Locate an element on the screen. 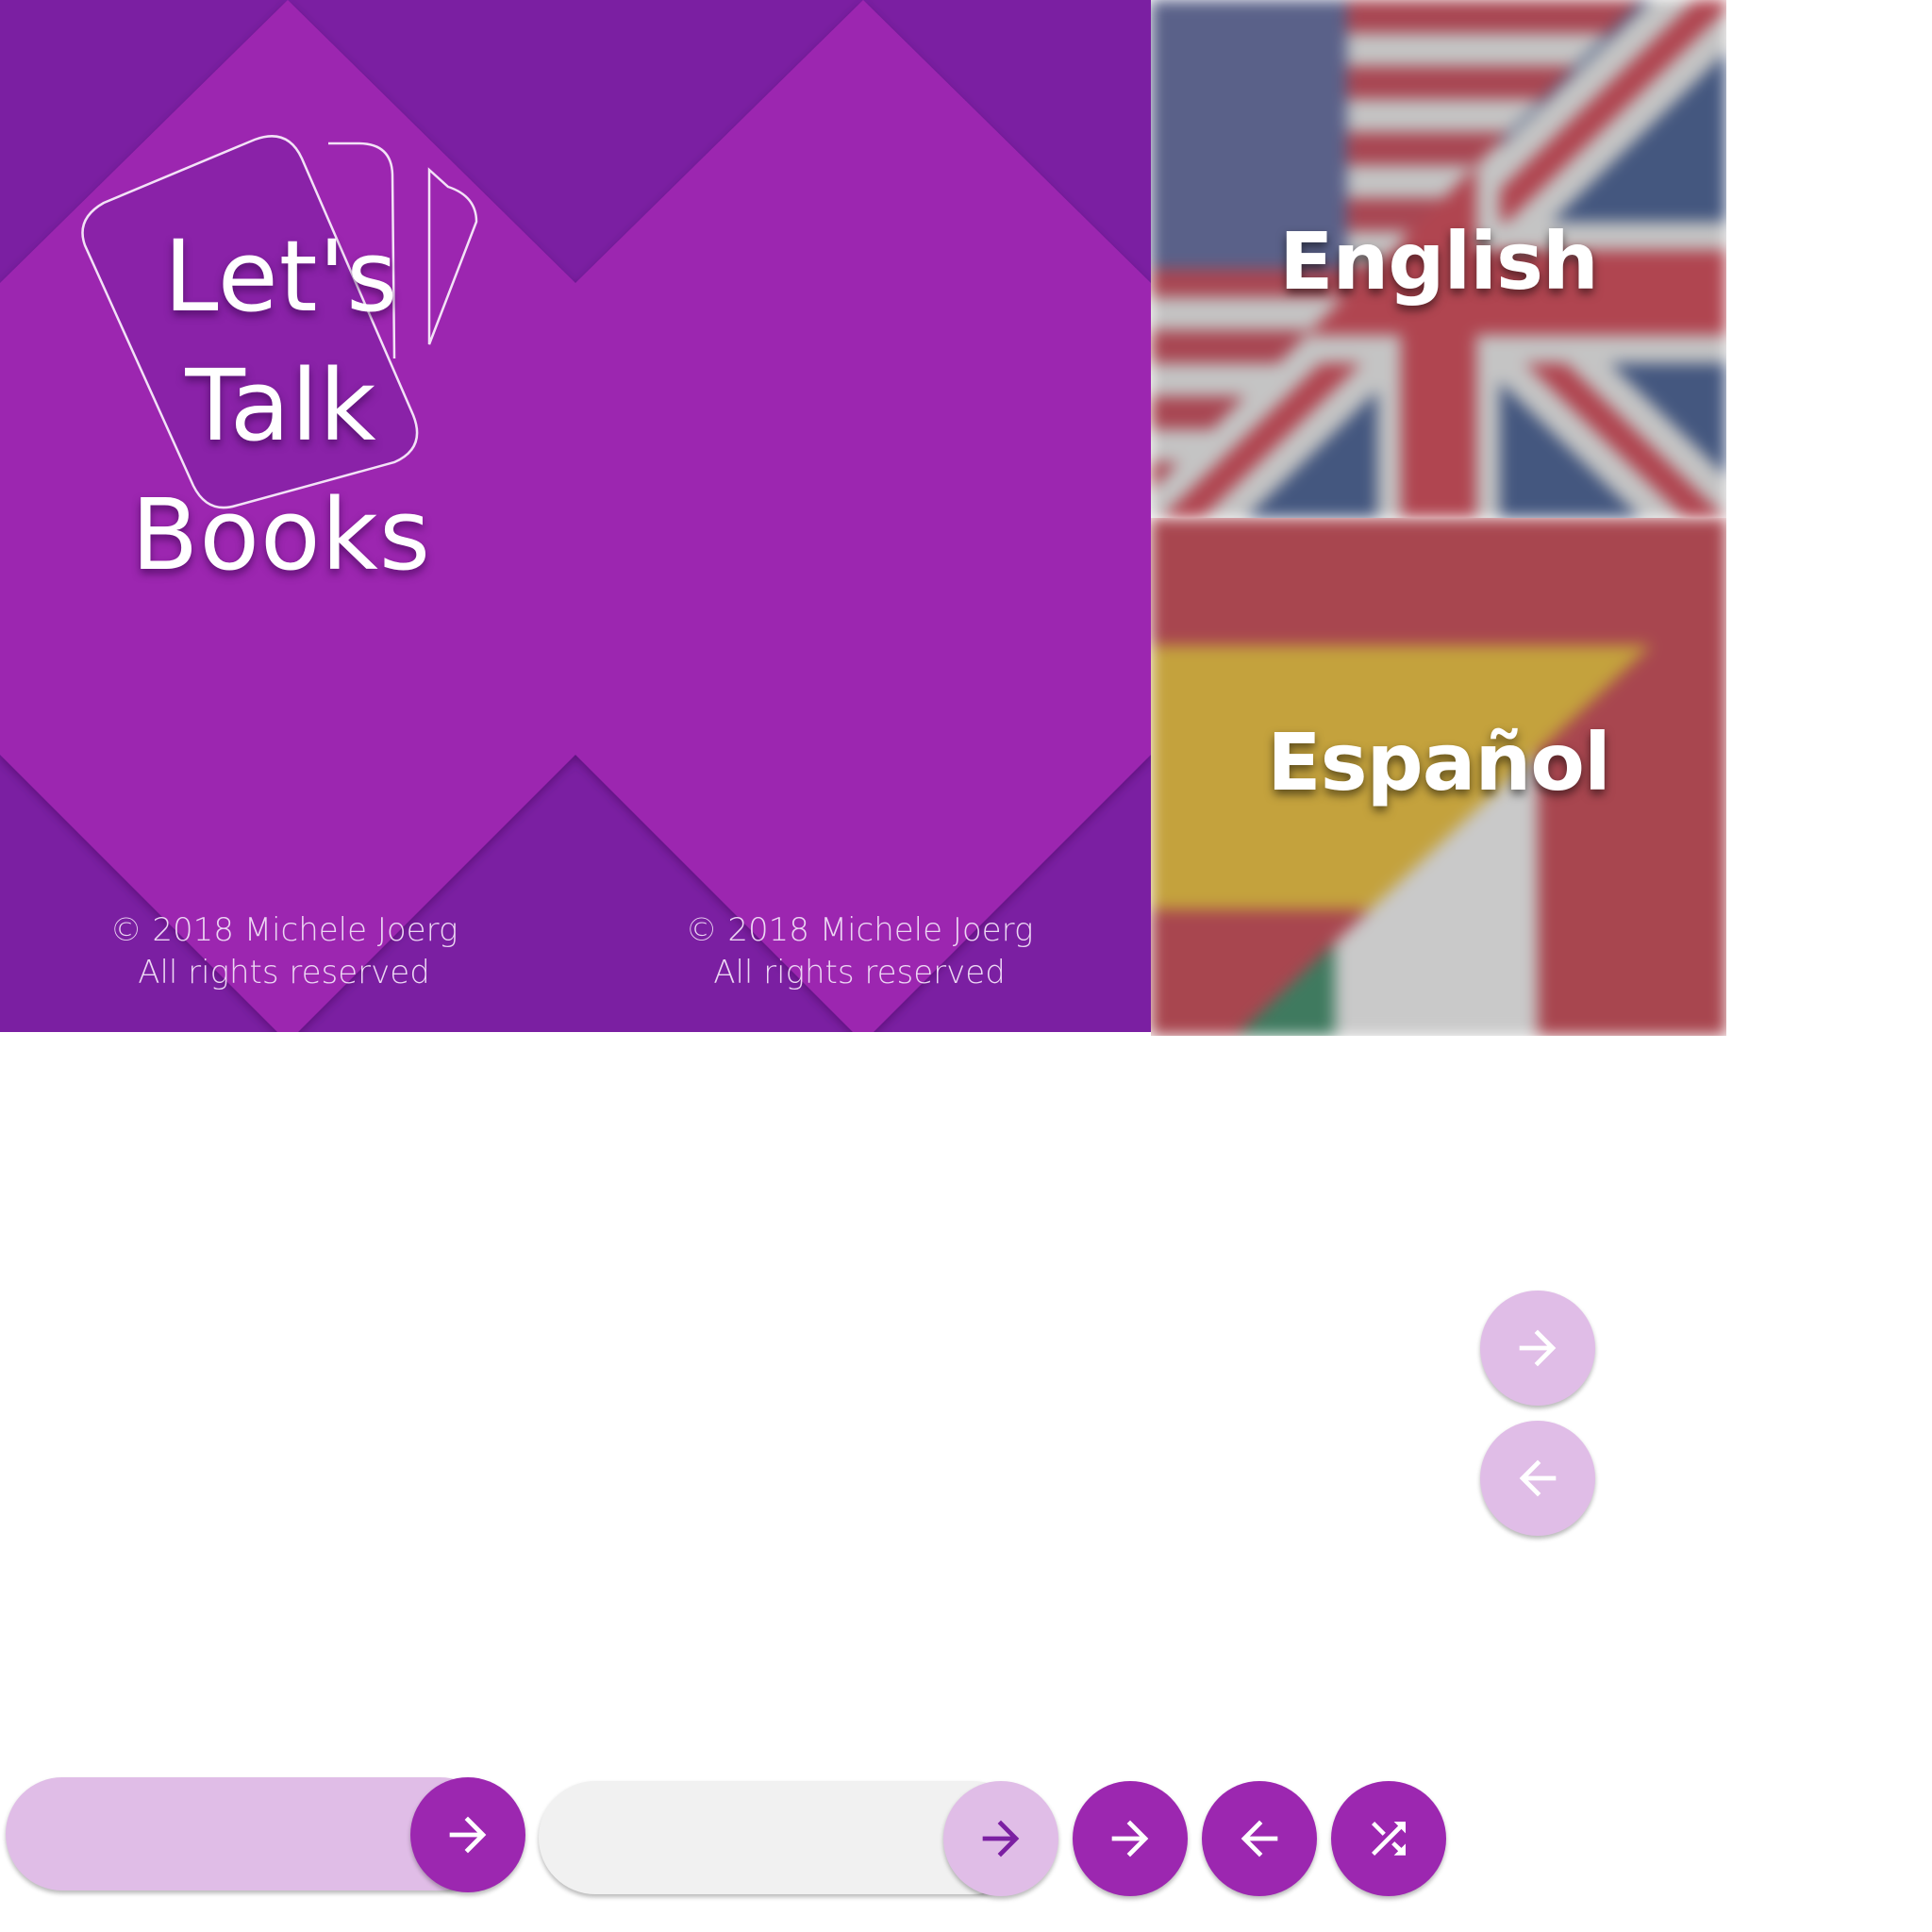 The height and width of the screenshot is (1932, 1932). app-title: Let's Talk Books is located at coordinates (281, 406).